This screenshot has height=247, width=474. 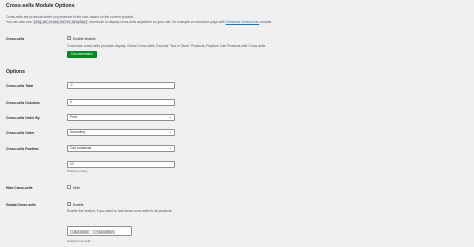 What do you see at coordinates (82, 54) in the screenshot?
I see `documentation-button: Documentation` at bounding box center [82, 54].